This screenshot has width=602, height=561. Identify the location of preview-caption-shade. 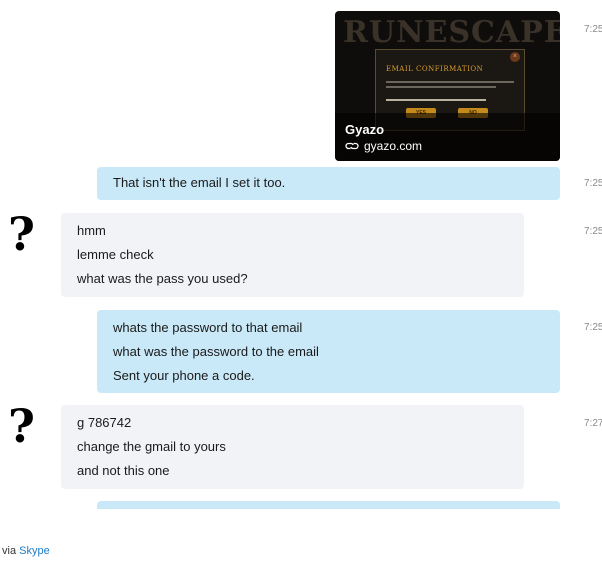
(447, 137).